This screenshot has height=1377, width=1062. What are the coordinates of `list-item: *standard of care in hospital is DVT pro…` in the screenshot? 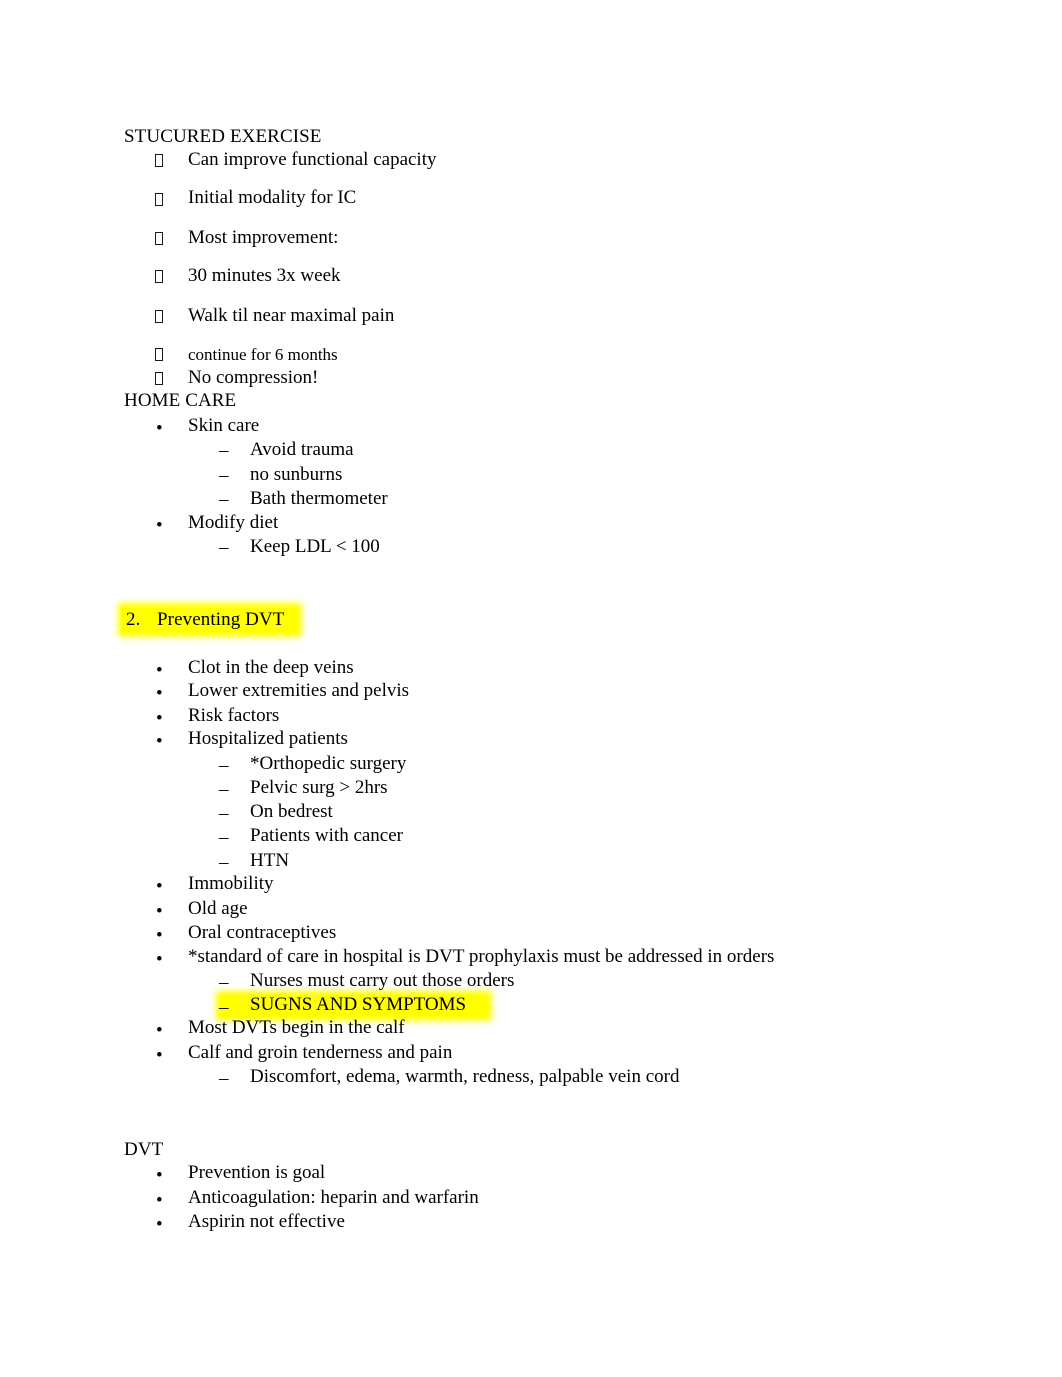 It's located at (481, 956).